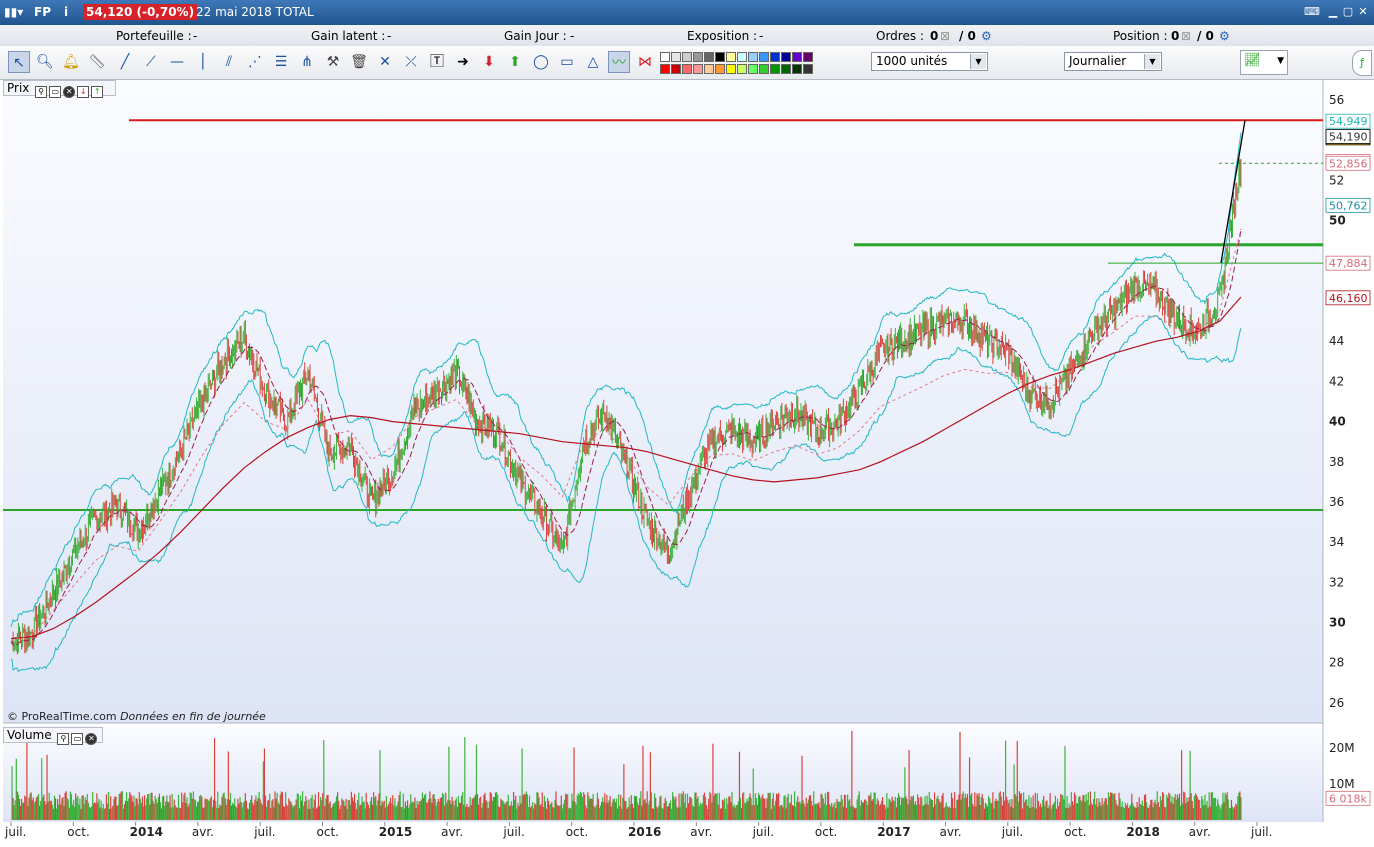  I want to click on price-panel-header: Prix ⚲ ▭ ✕ ↓ ↑, so click(59, 89).